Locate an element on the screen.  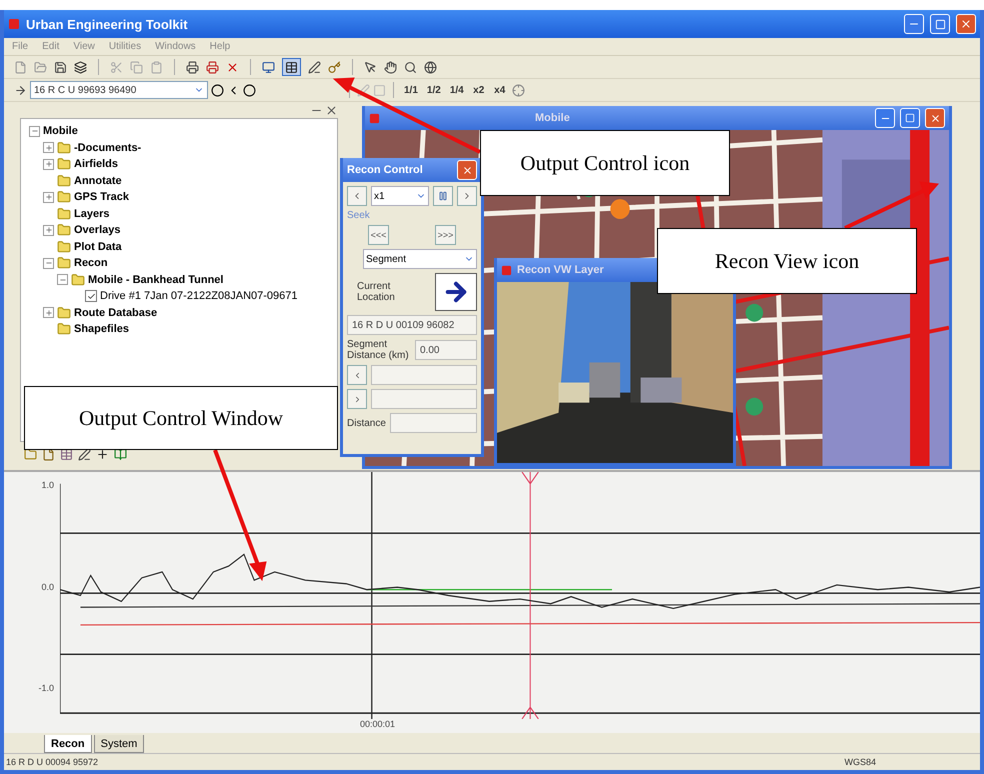
callout-label: Output Control Window is located at coordinates (181, 418).